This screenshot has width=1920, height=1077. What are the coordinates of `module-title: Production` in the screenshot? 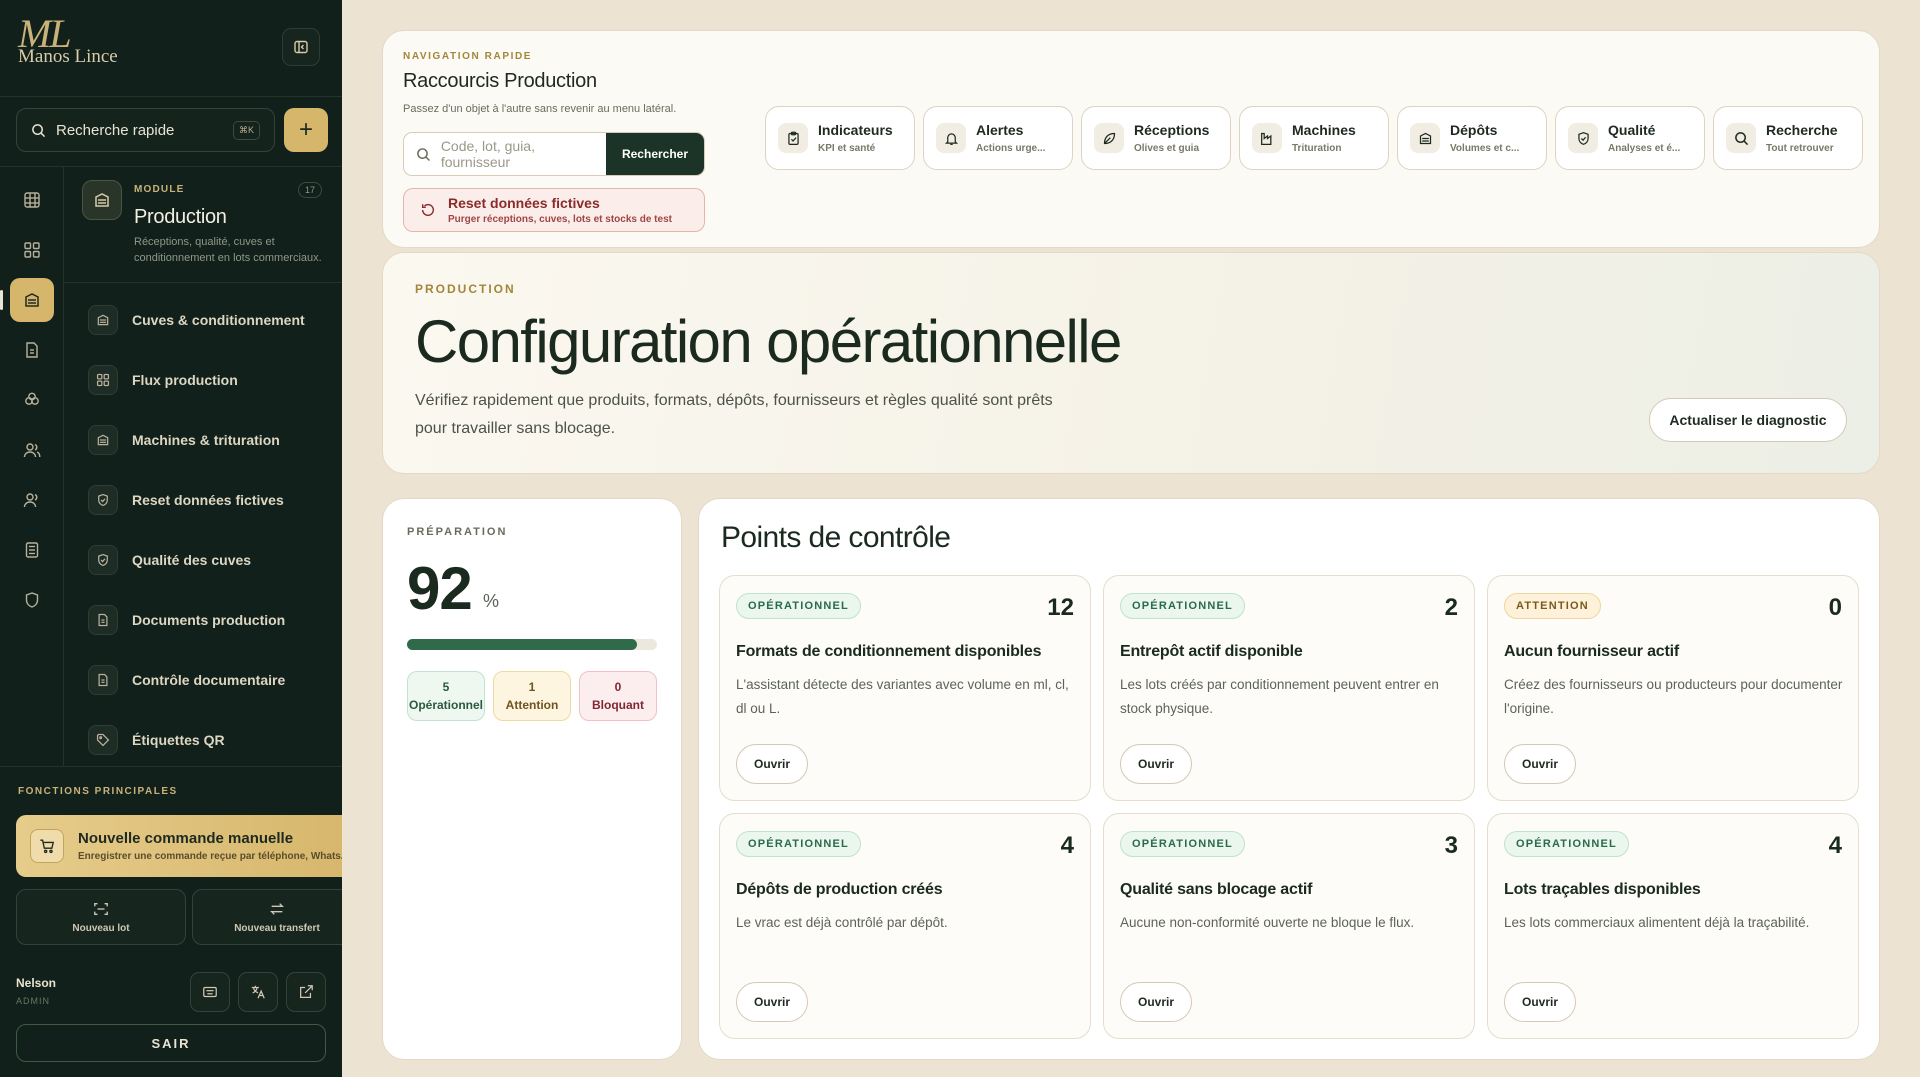 It's located at (180, 217).